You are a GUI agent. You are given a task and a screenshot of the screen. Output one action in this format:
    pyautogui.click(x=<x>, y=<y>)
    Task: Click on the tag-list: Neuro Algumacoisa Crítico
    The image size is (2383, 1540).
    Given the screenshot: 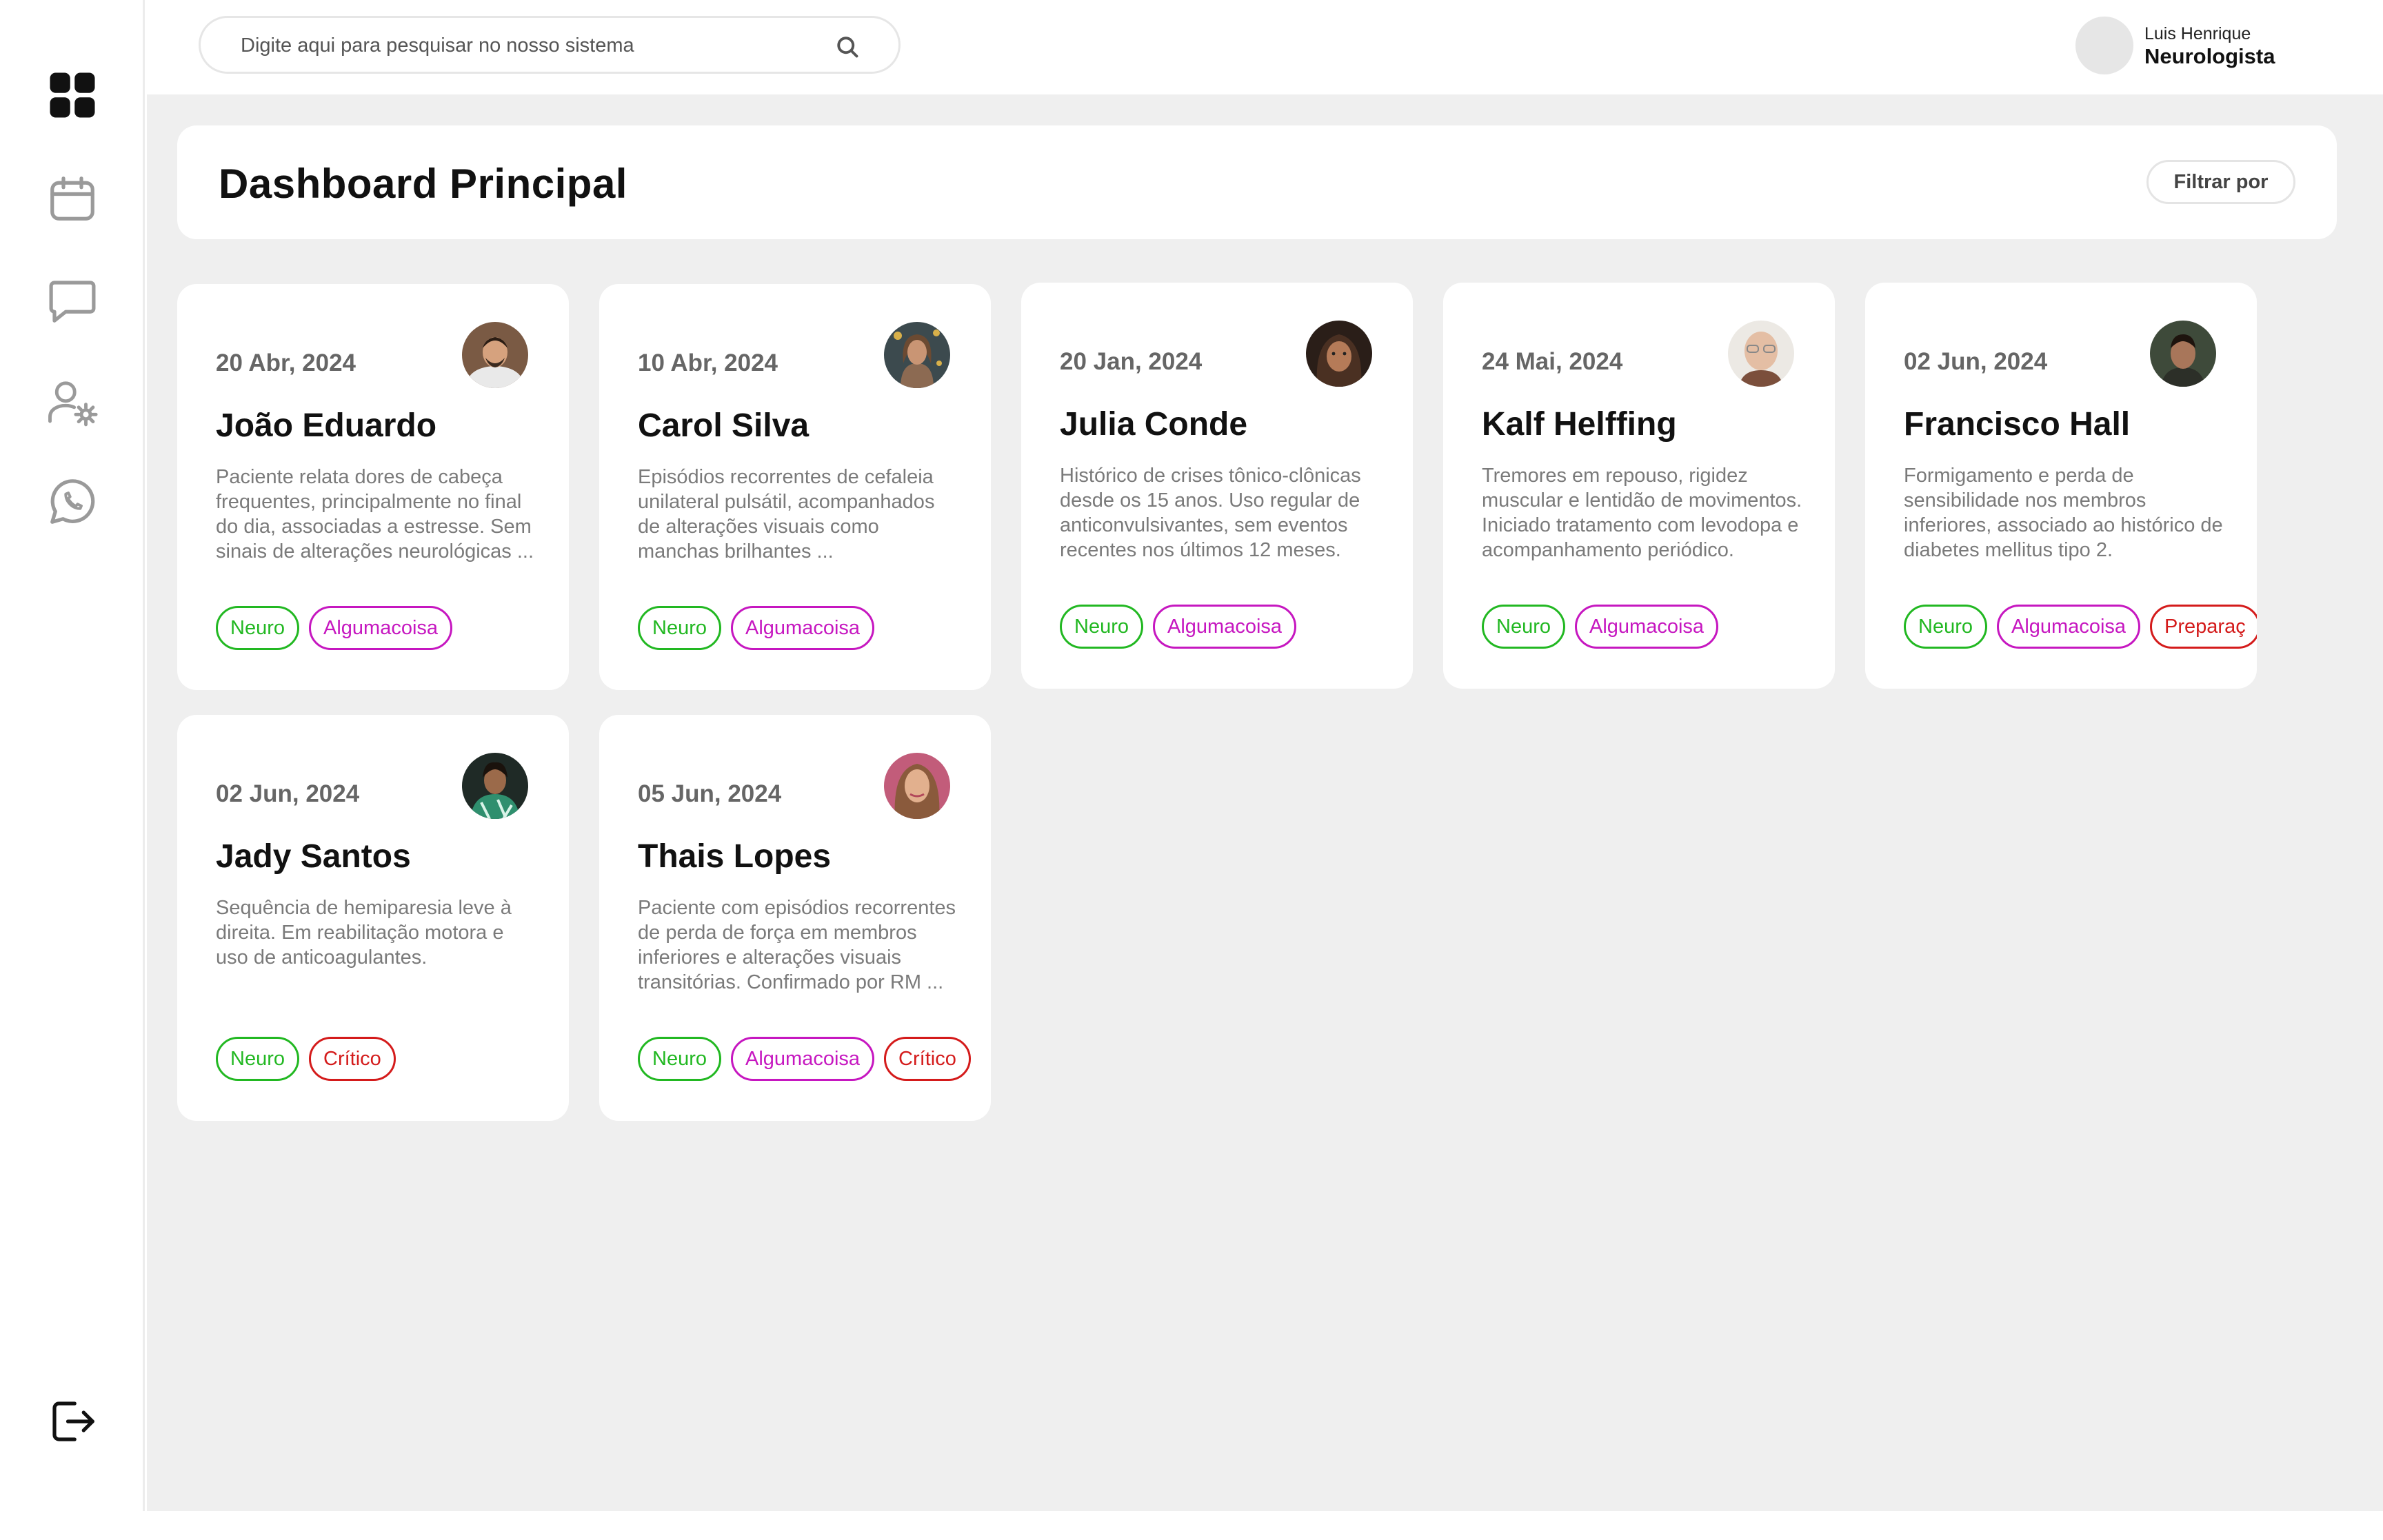 What is the action you would take?
    pyautogui.click(x=804, y=1059)
    